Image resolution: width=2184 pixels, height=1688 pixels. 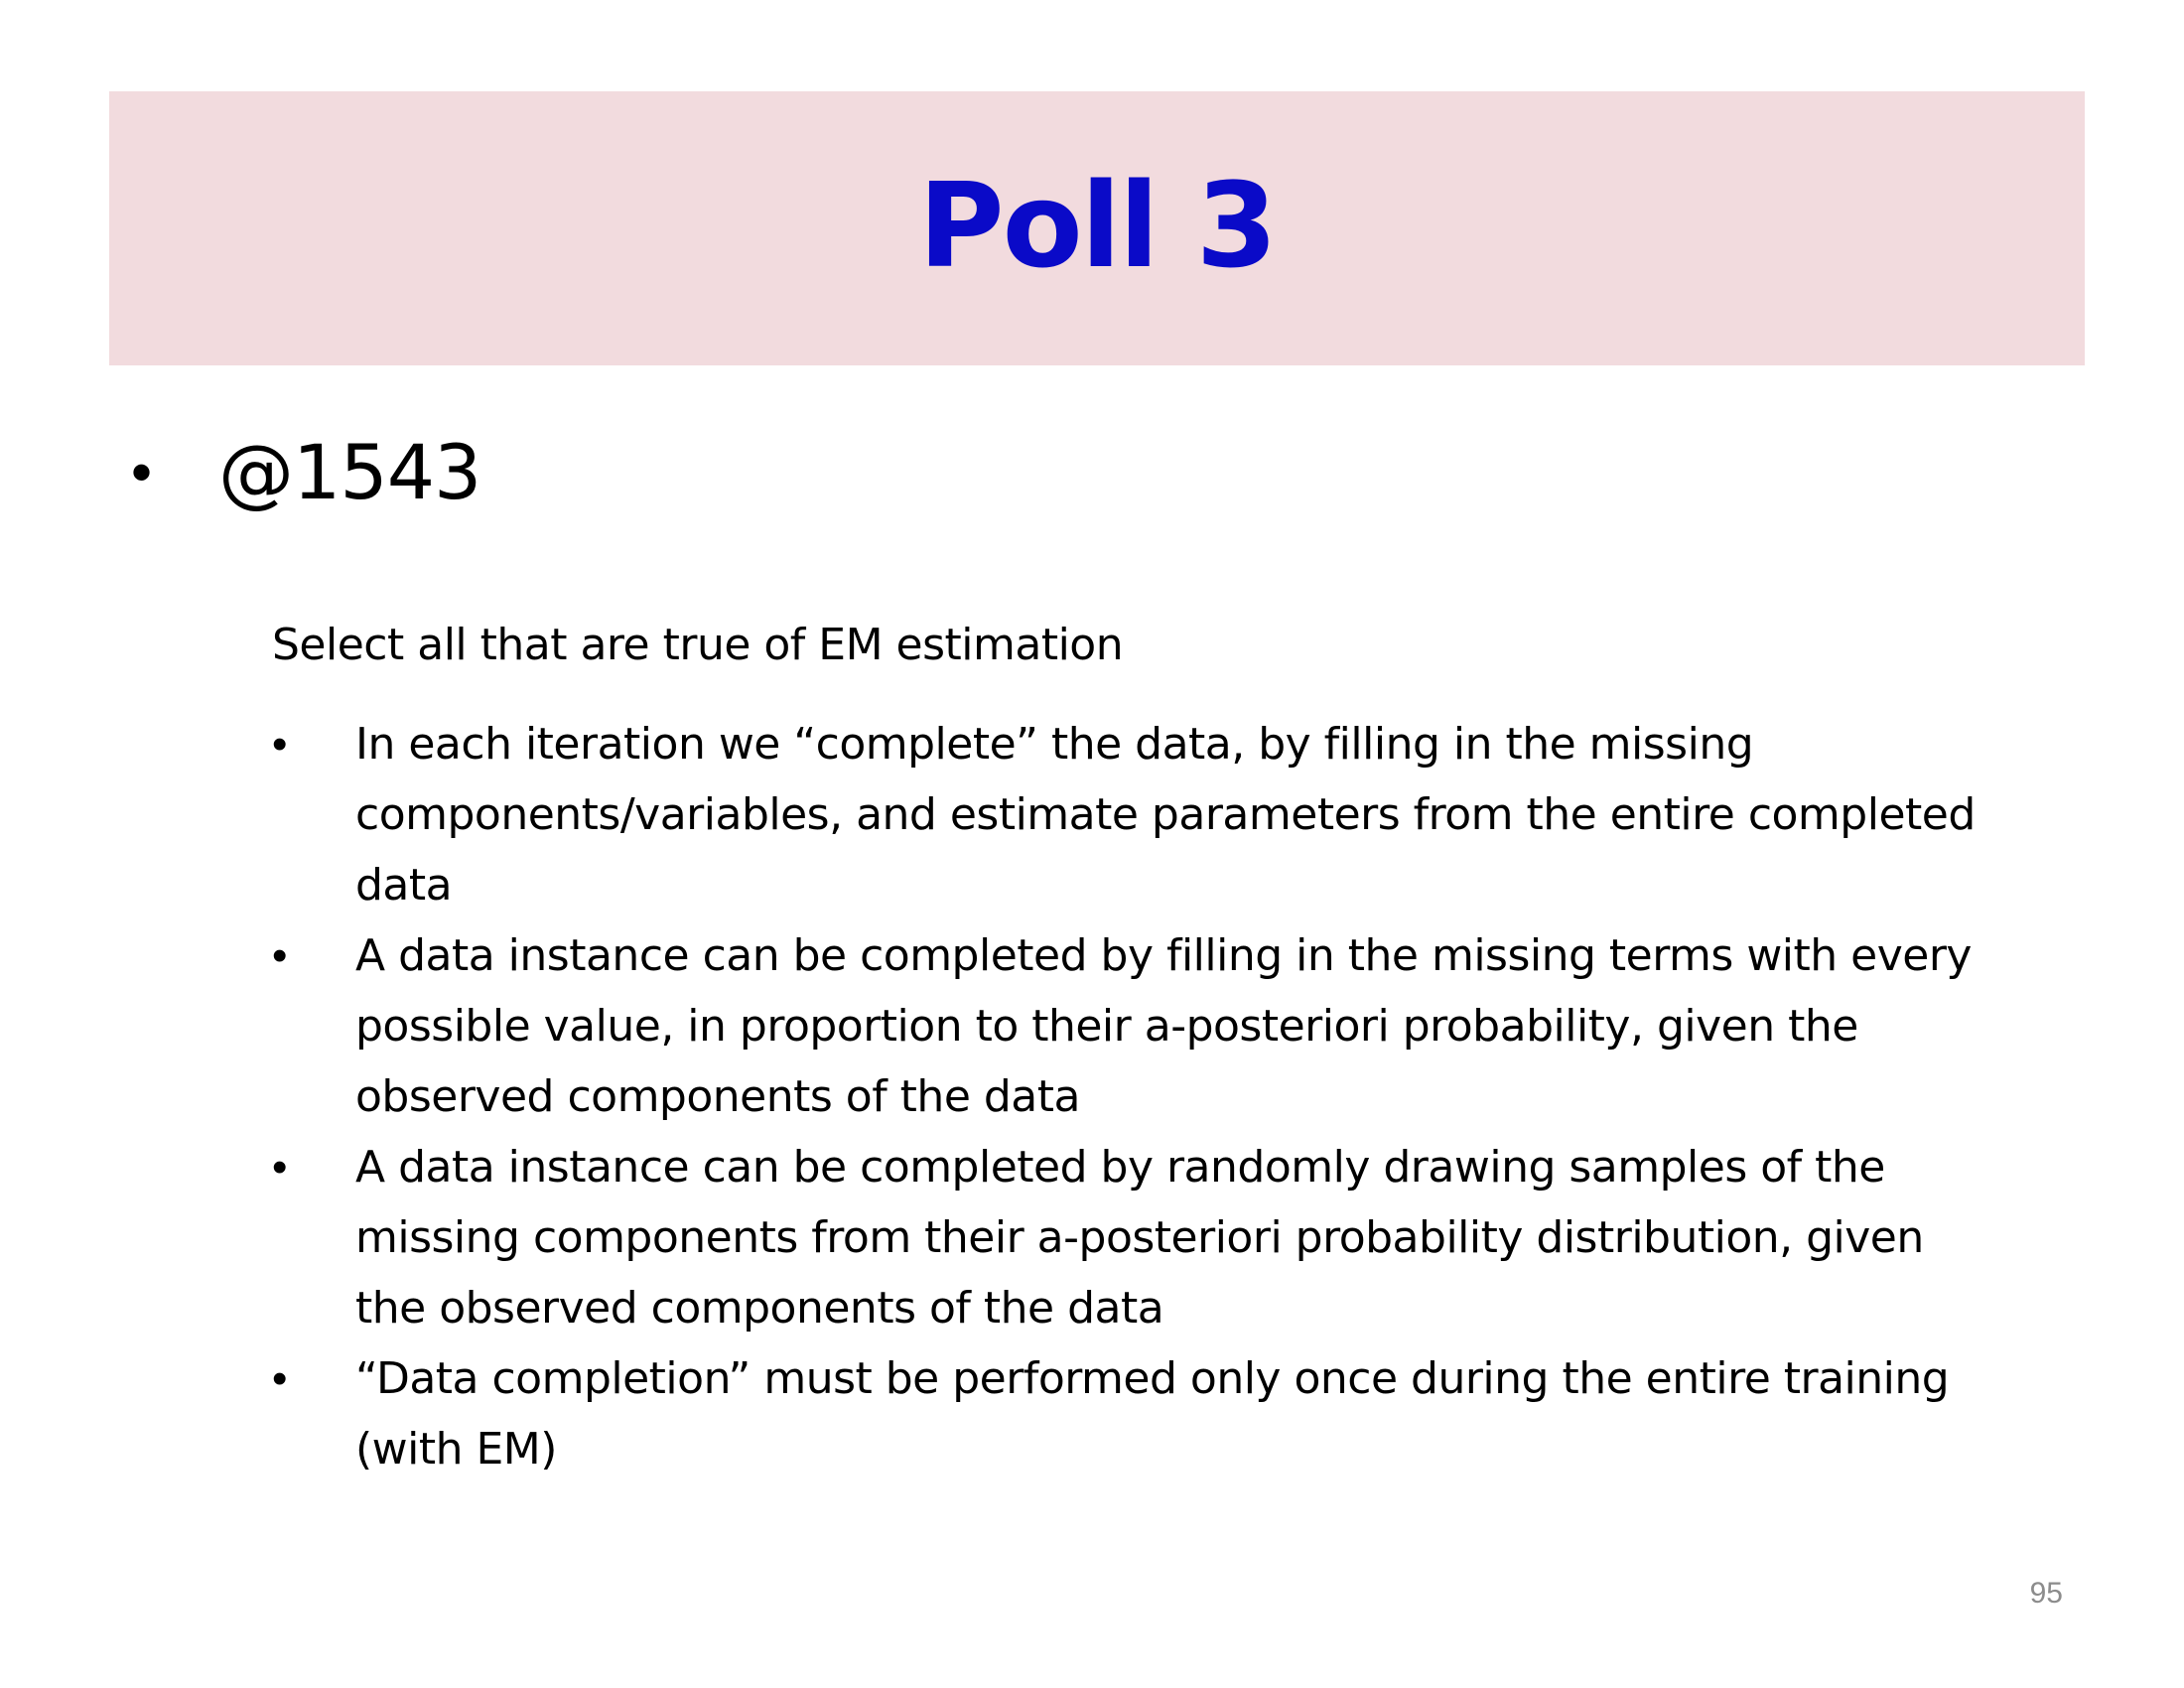 I want to click on page-number: 95, so click(x=2046, y=1593).